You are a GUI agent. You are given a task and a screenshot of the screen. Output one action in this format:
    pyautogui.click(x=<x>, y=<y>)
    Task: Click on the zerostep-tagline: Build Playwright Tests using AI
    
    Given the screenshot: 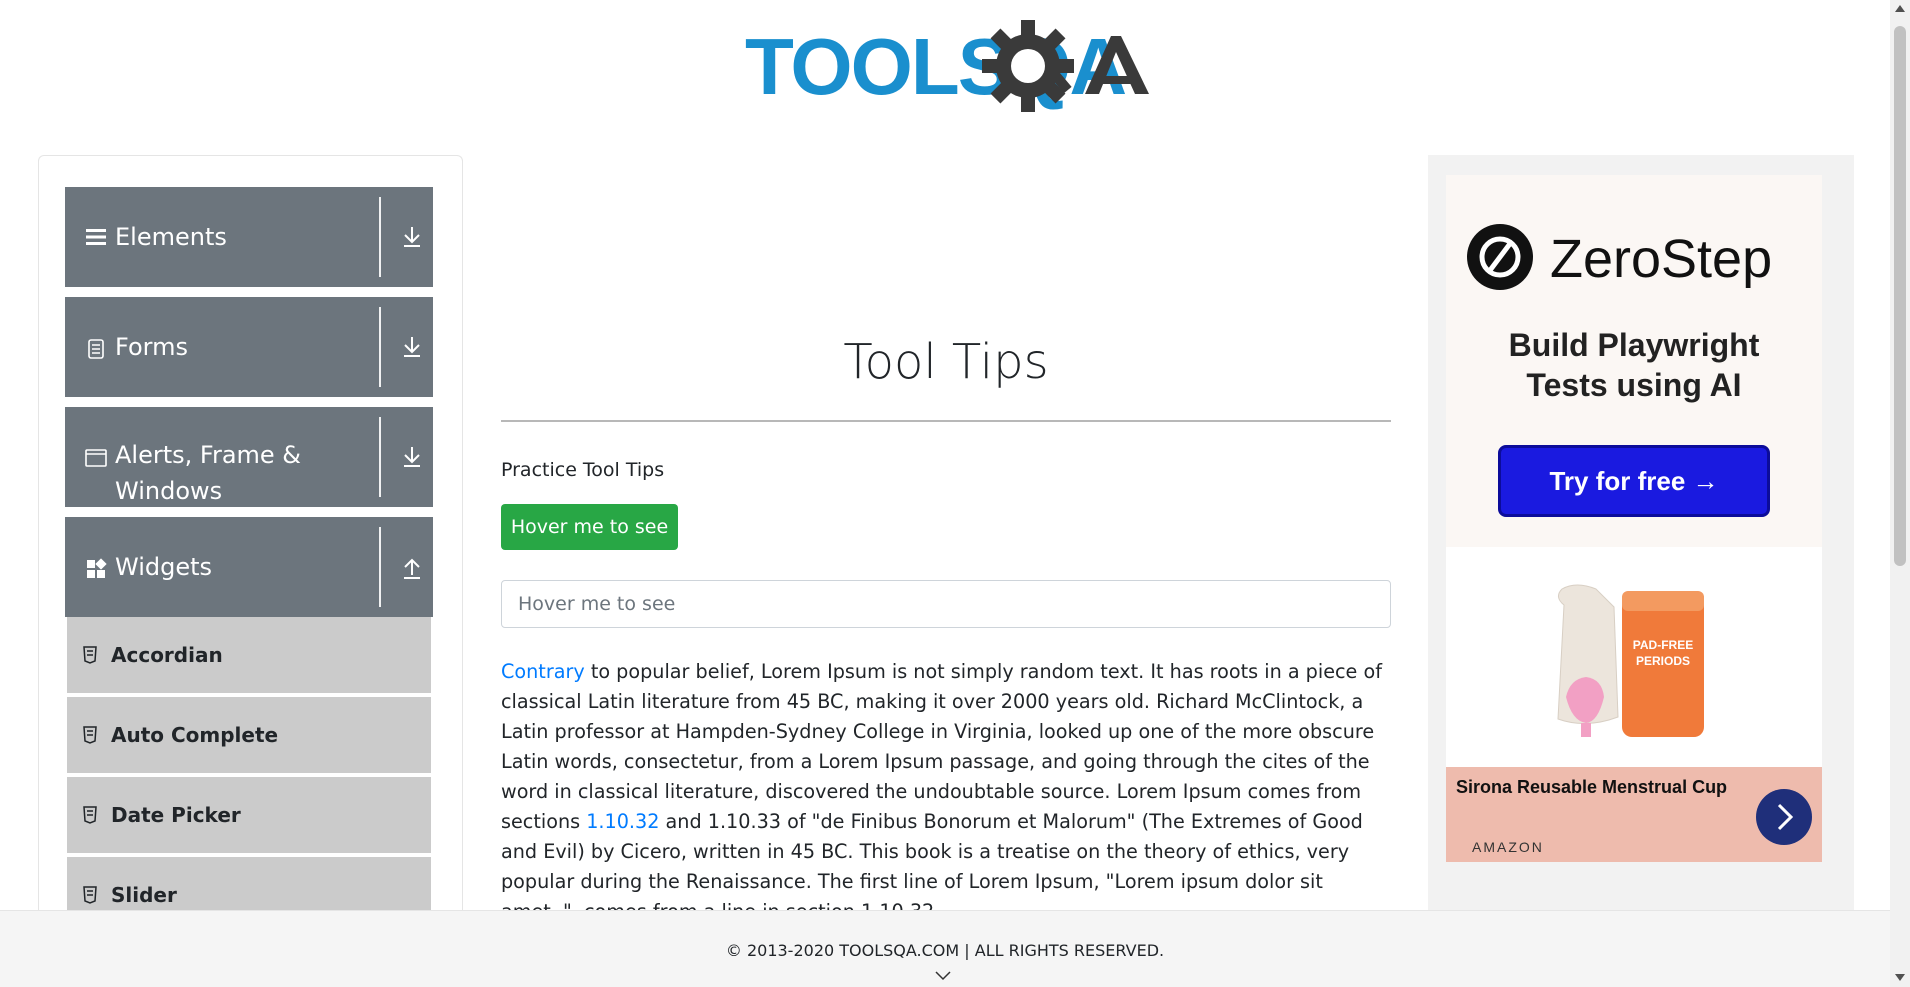 What is the action you would take?
    pyautogui.click(x=1634, y=365)
    